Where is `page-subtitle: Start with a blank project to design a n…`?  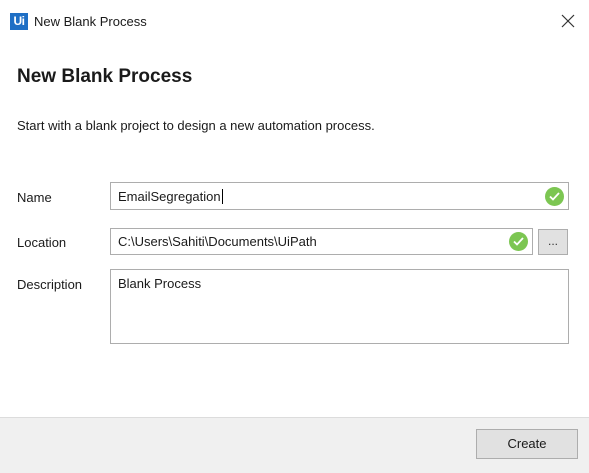
page-subtitle: Start with a blank project to design a n… is located at coordinates (196, 125).